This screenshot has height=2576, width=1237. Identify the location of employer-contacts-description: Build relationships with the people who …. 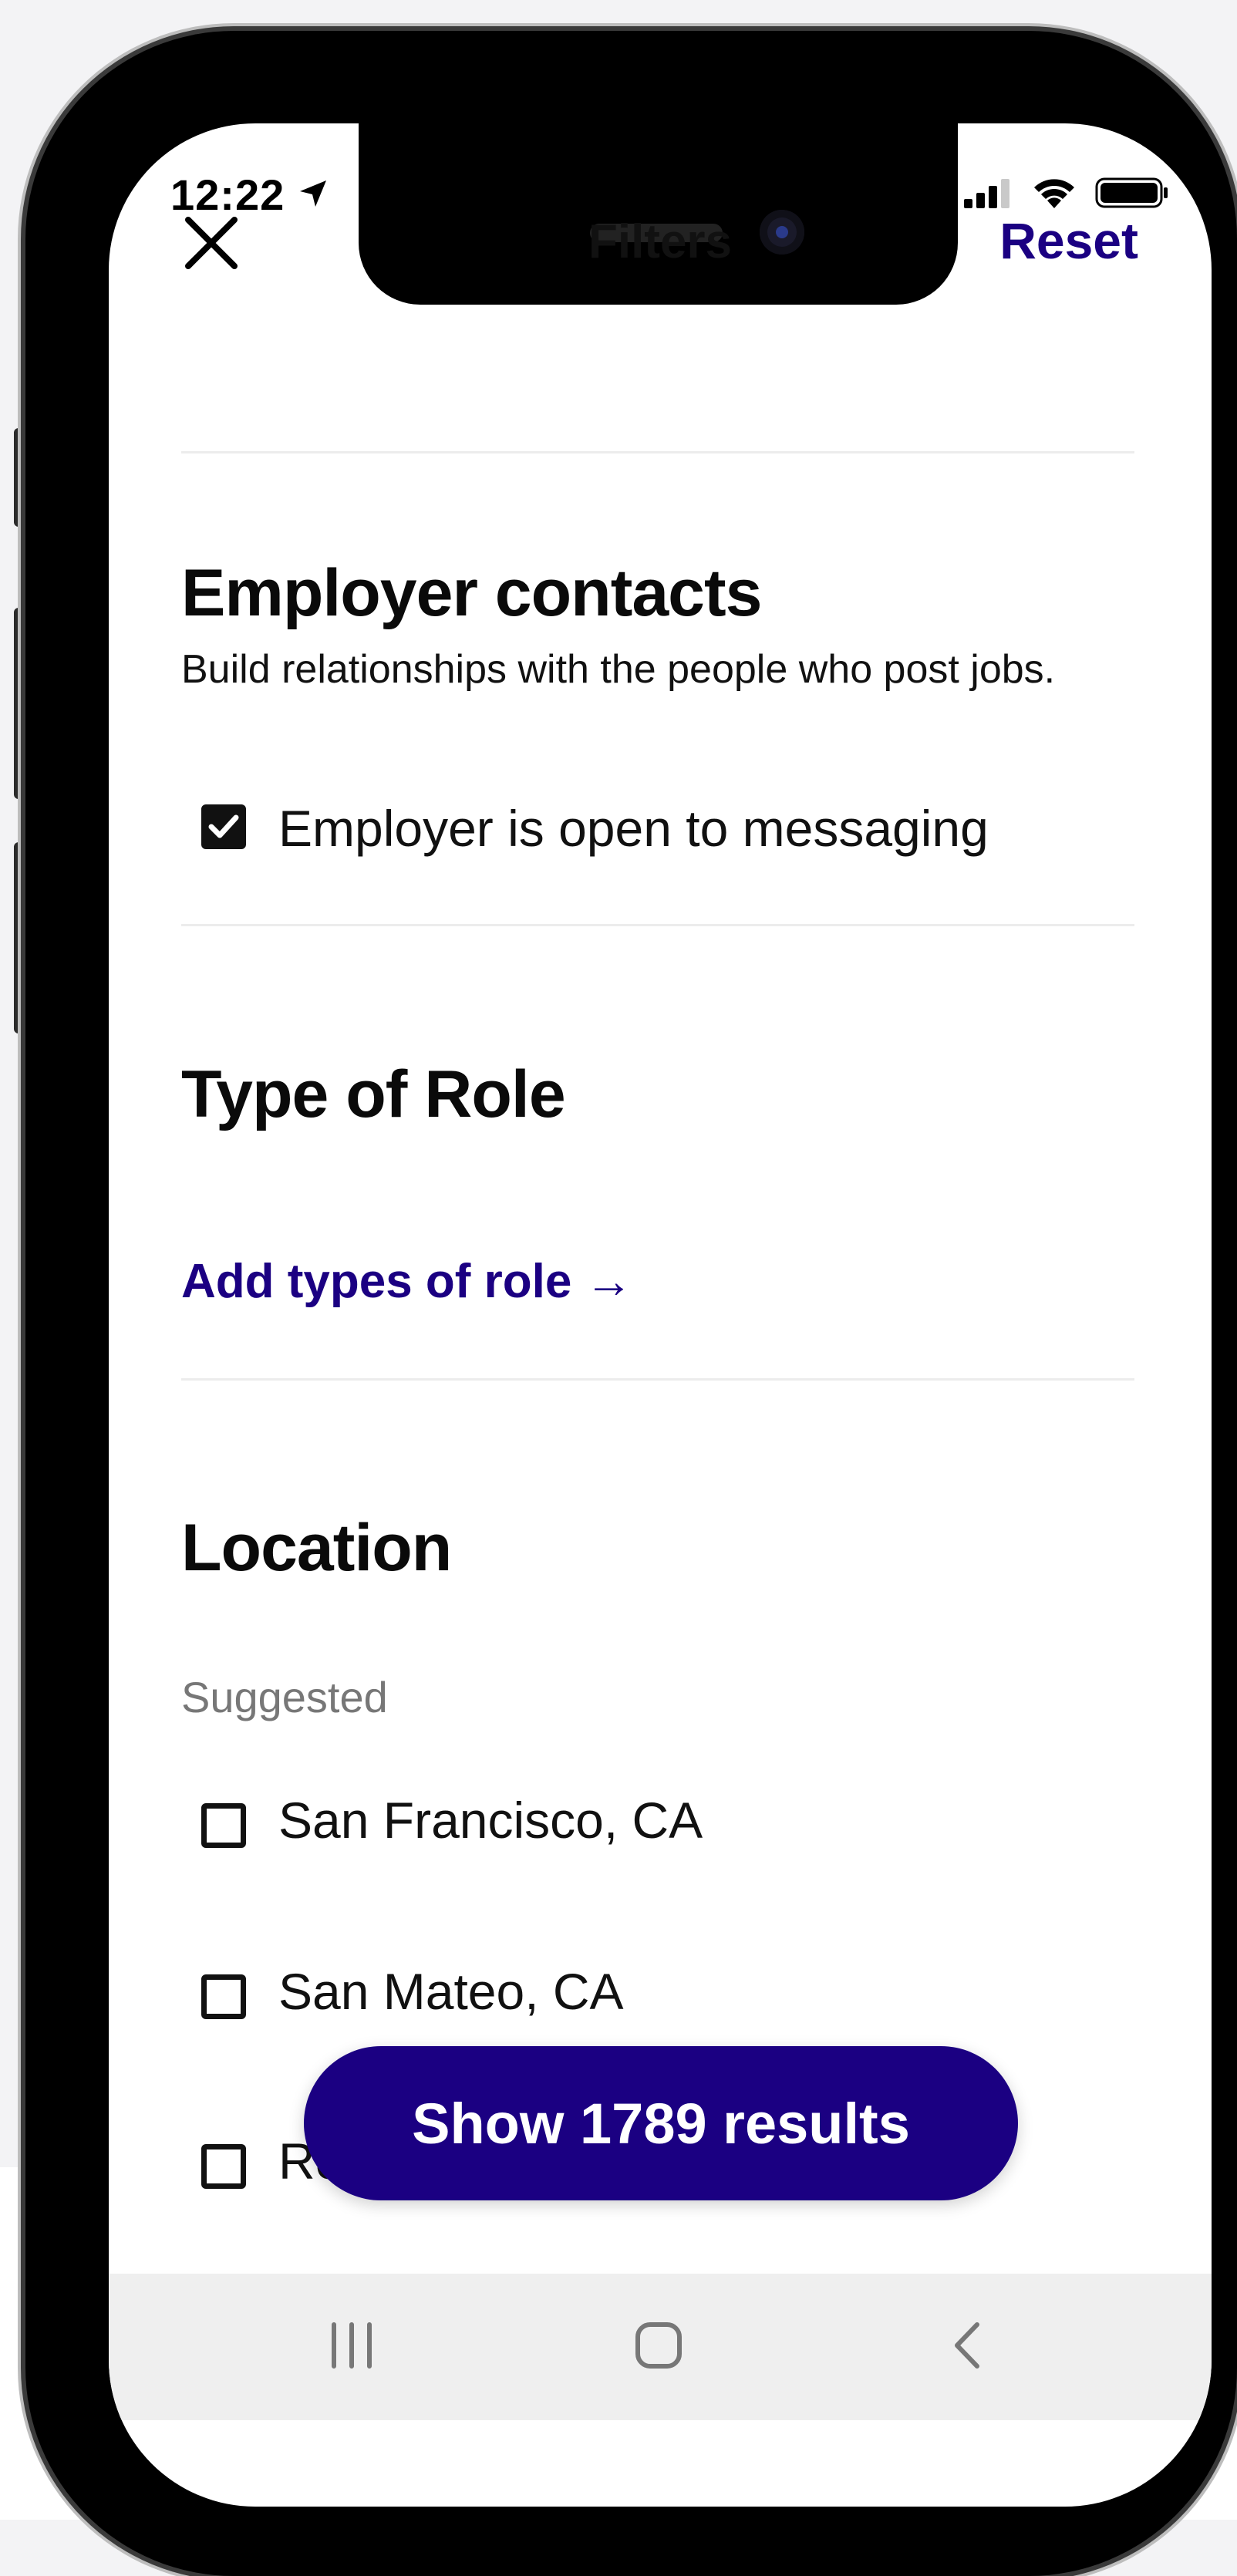
(618, 669).